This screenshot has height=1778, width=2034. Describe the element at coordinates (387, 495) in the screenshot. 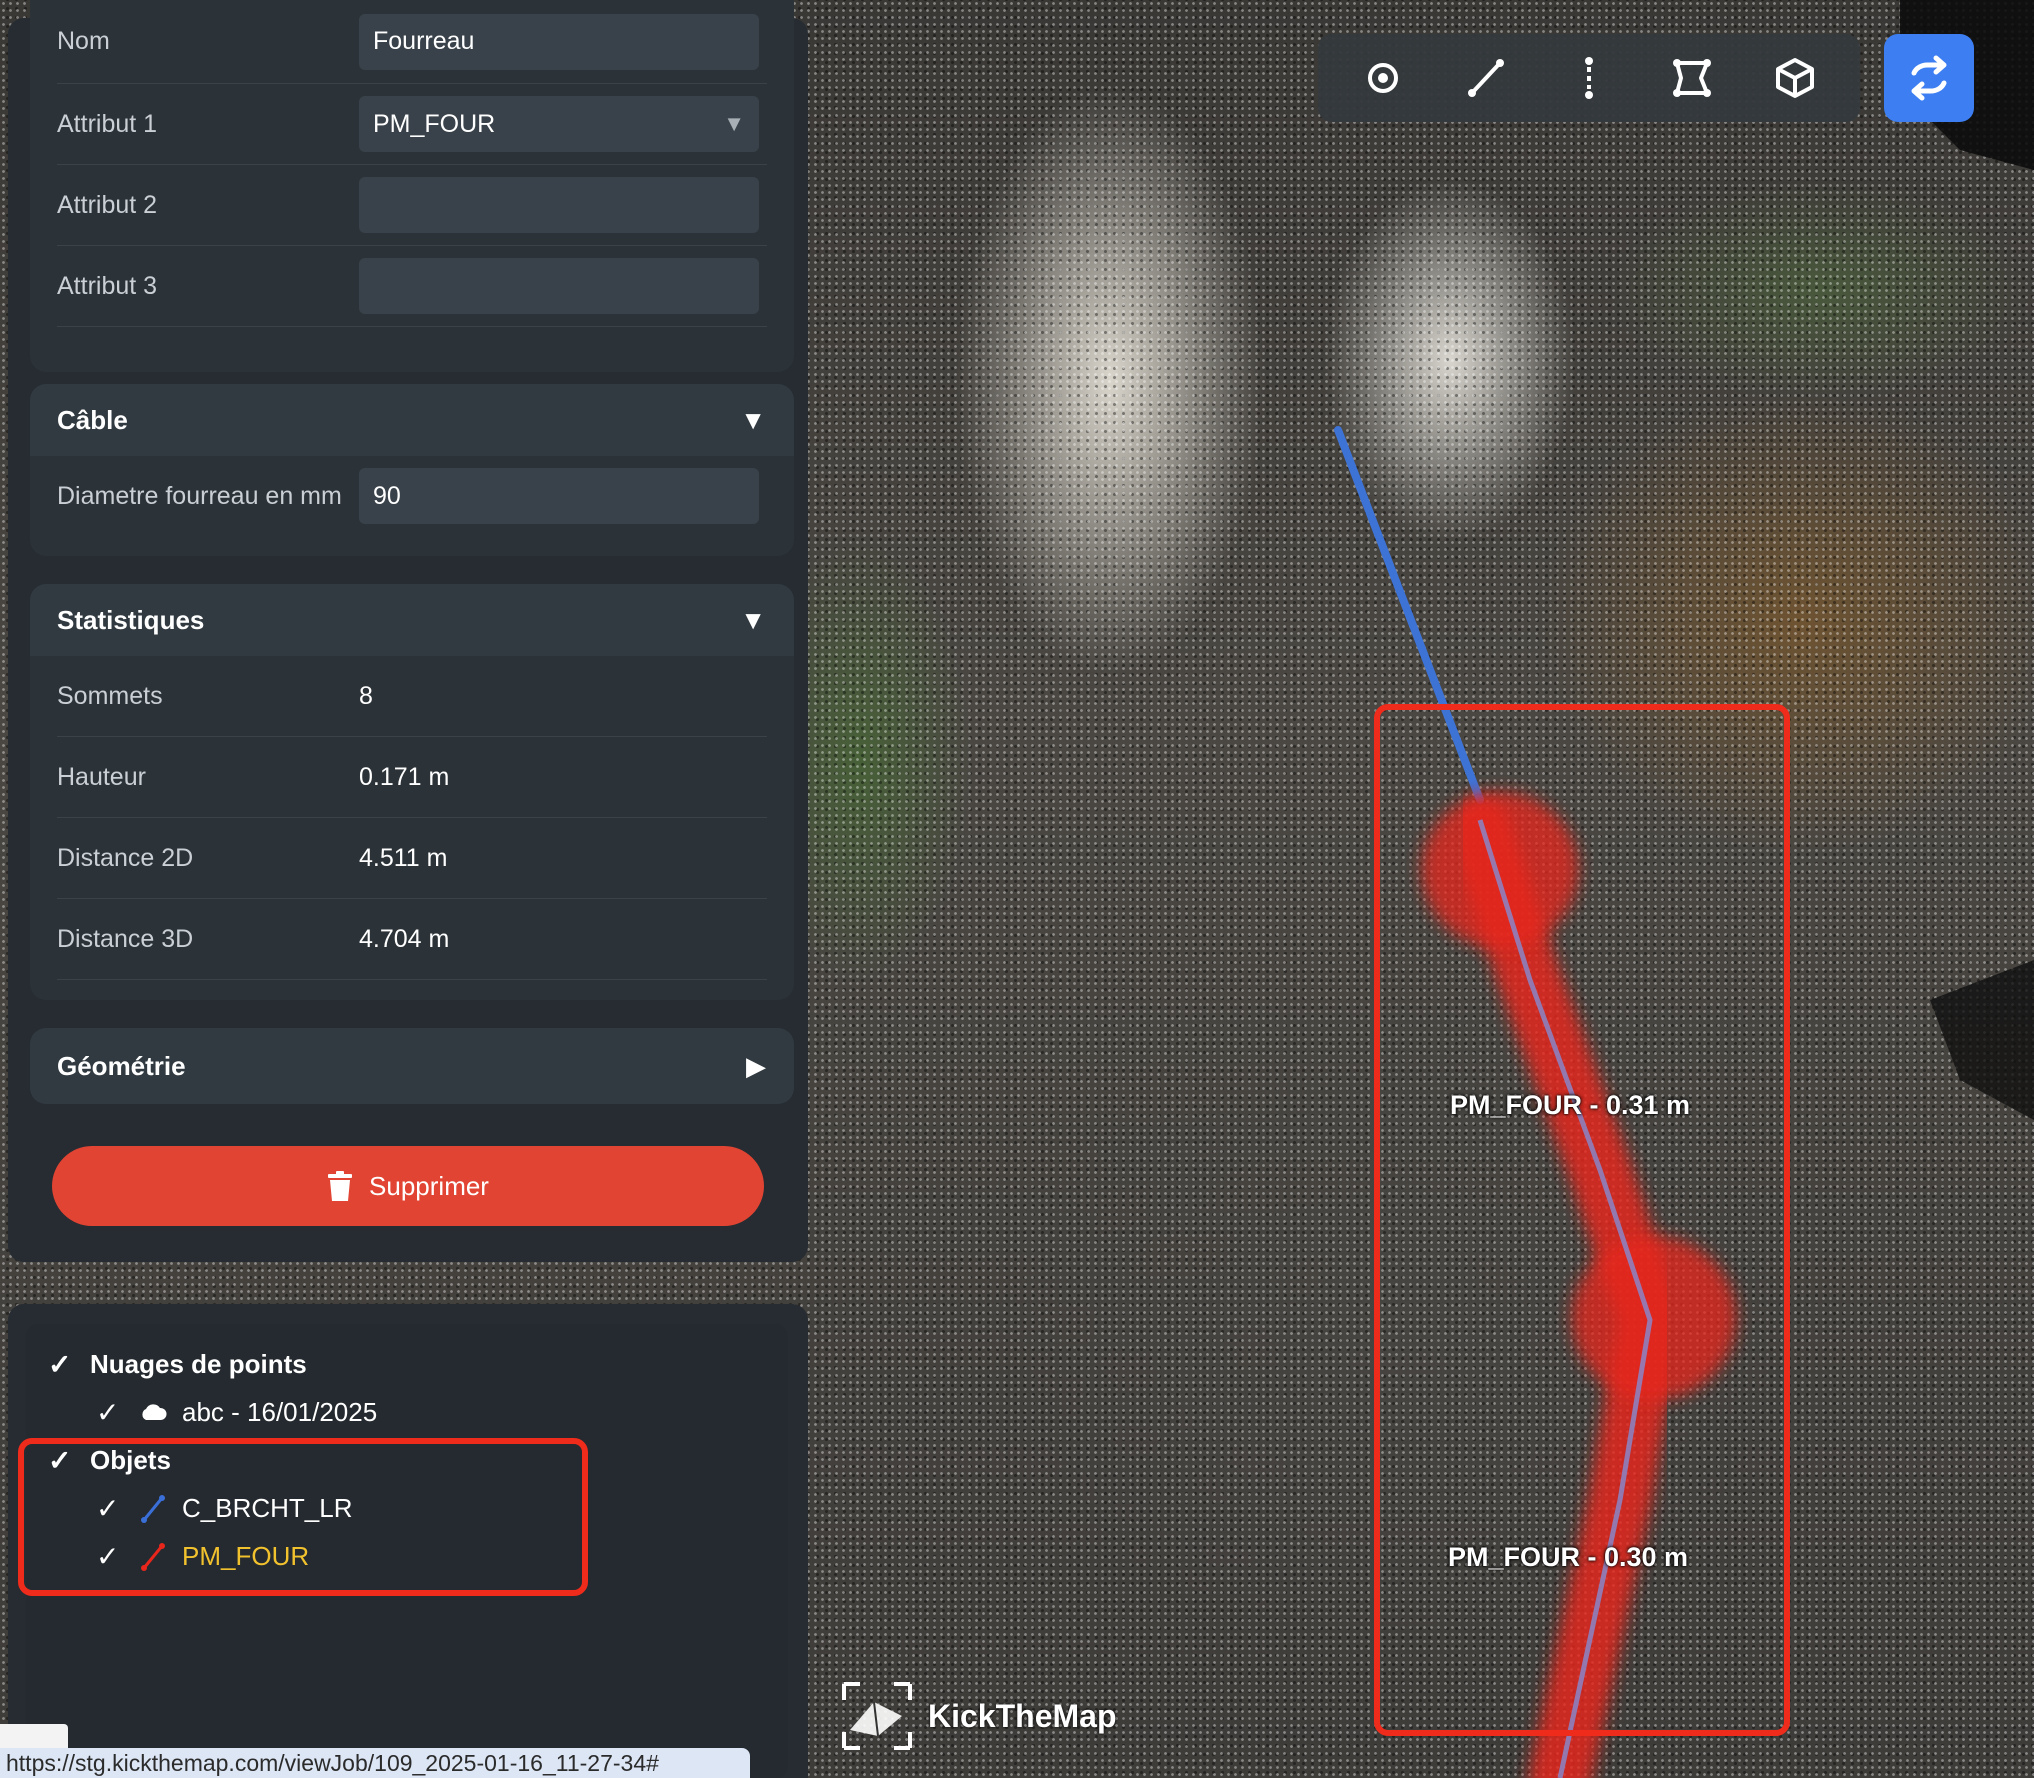

I see `diameter-value: 90` at that location.